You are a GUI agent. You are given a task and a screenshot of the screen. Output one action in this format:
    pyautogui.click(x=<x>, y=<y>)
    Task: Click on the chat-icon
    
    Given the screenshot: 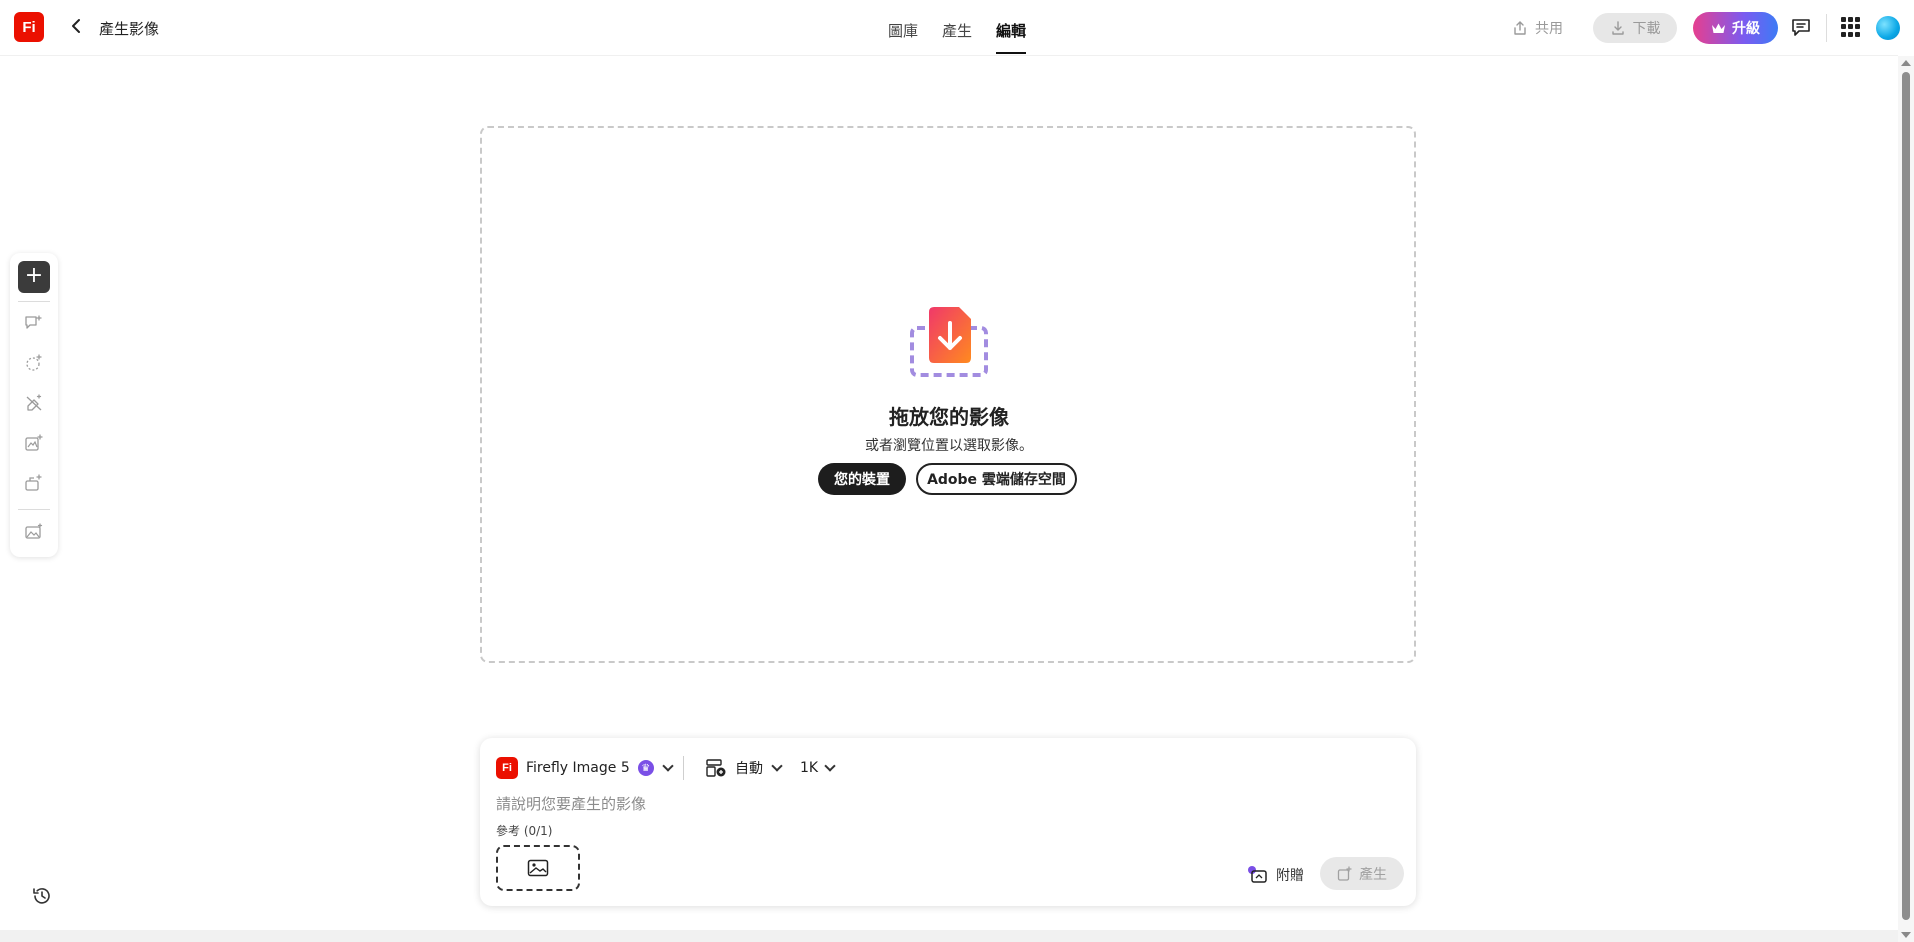 What is the action you would take?
    pyautogui.click(x=1801, y=27)
    